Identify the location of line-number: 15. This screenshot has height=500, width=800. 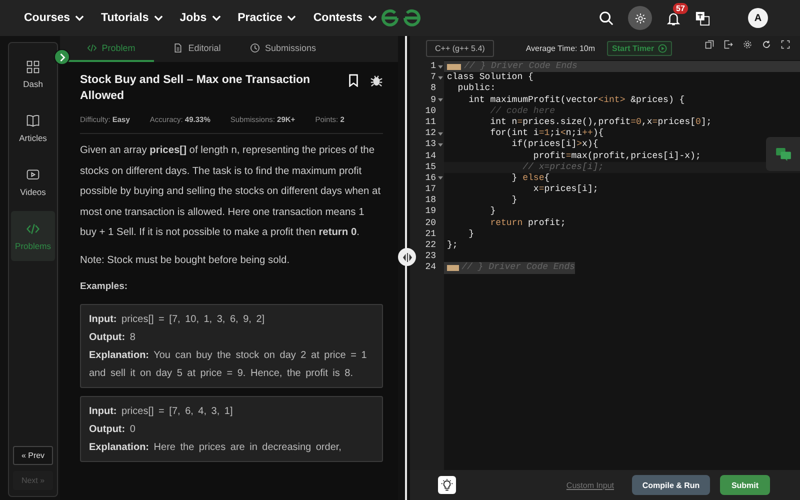
(430, 167).